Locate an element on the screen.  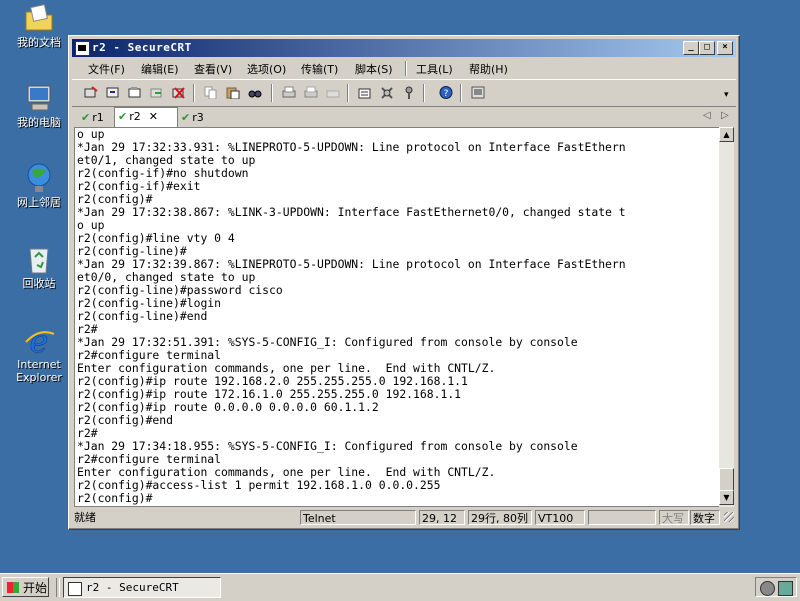
svg-text: e is located at coordinates (39, 340).